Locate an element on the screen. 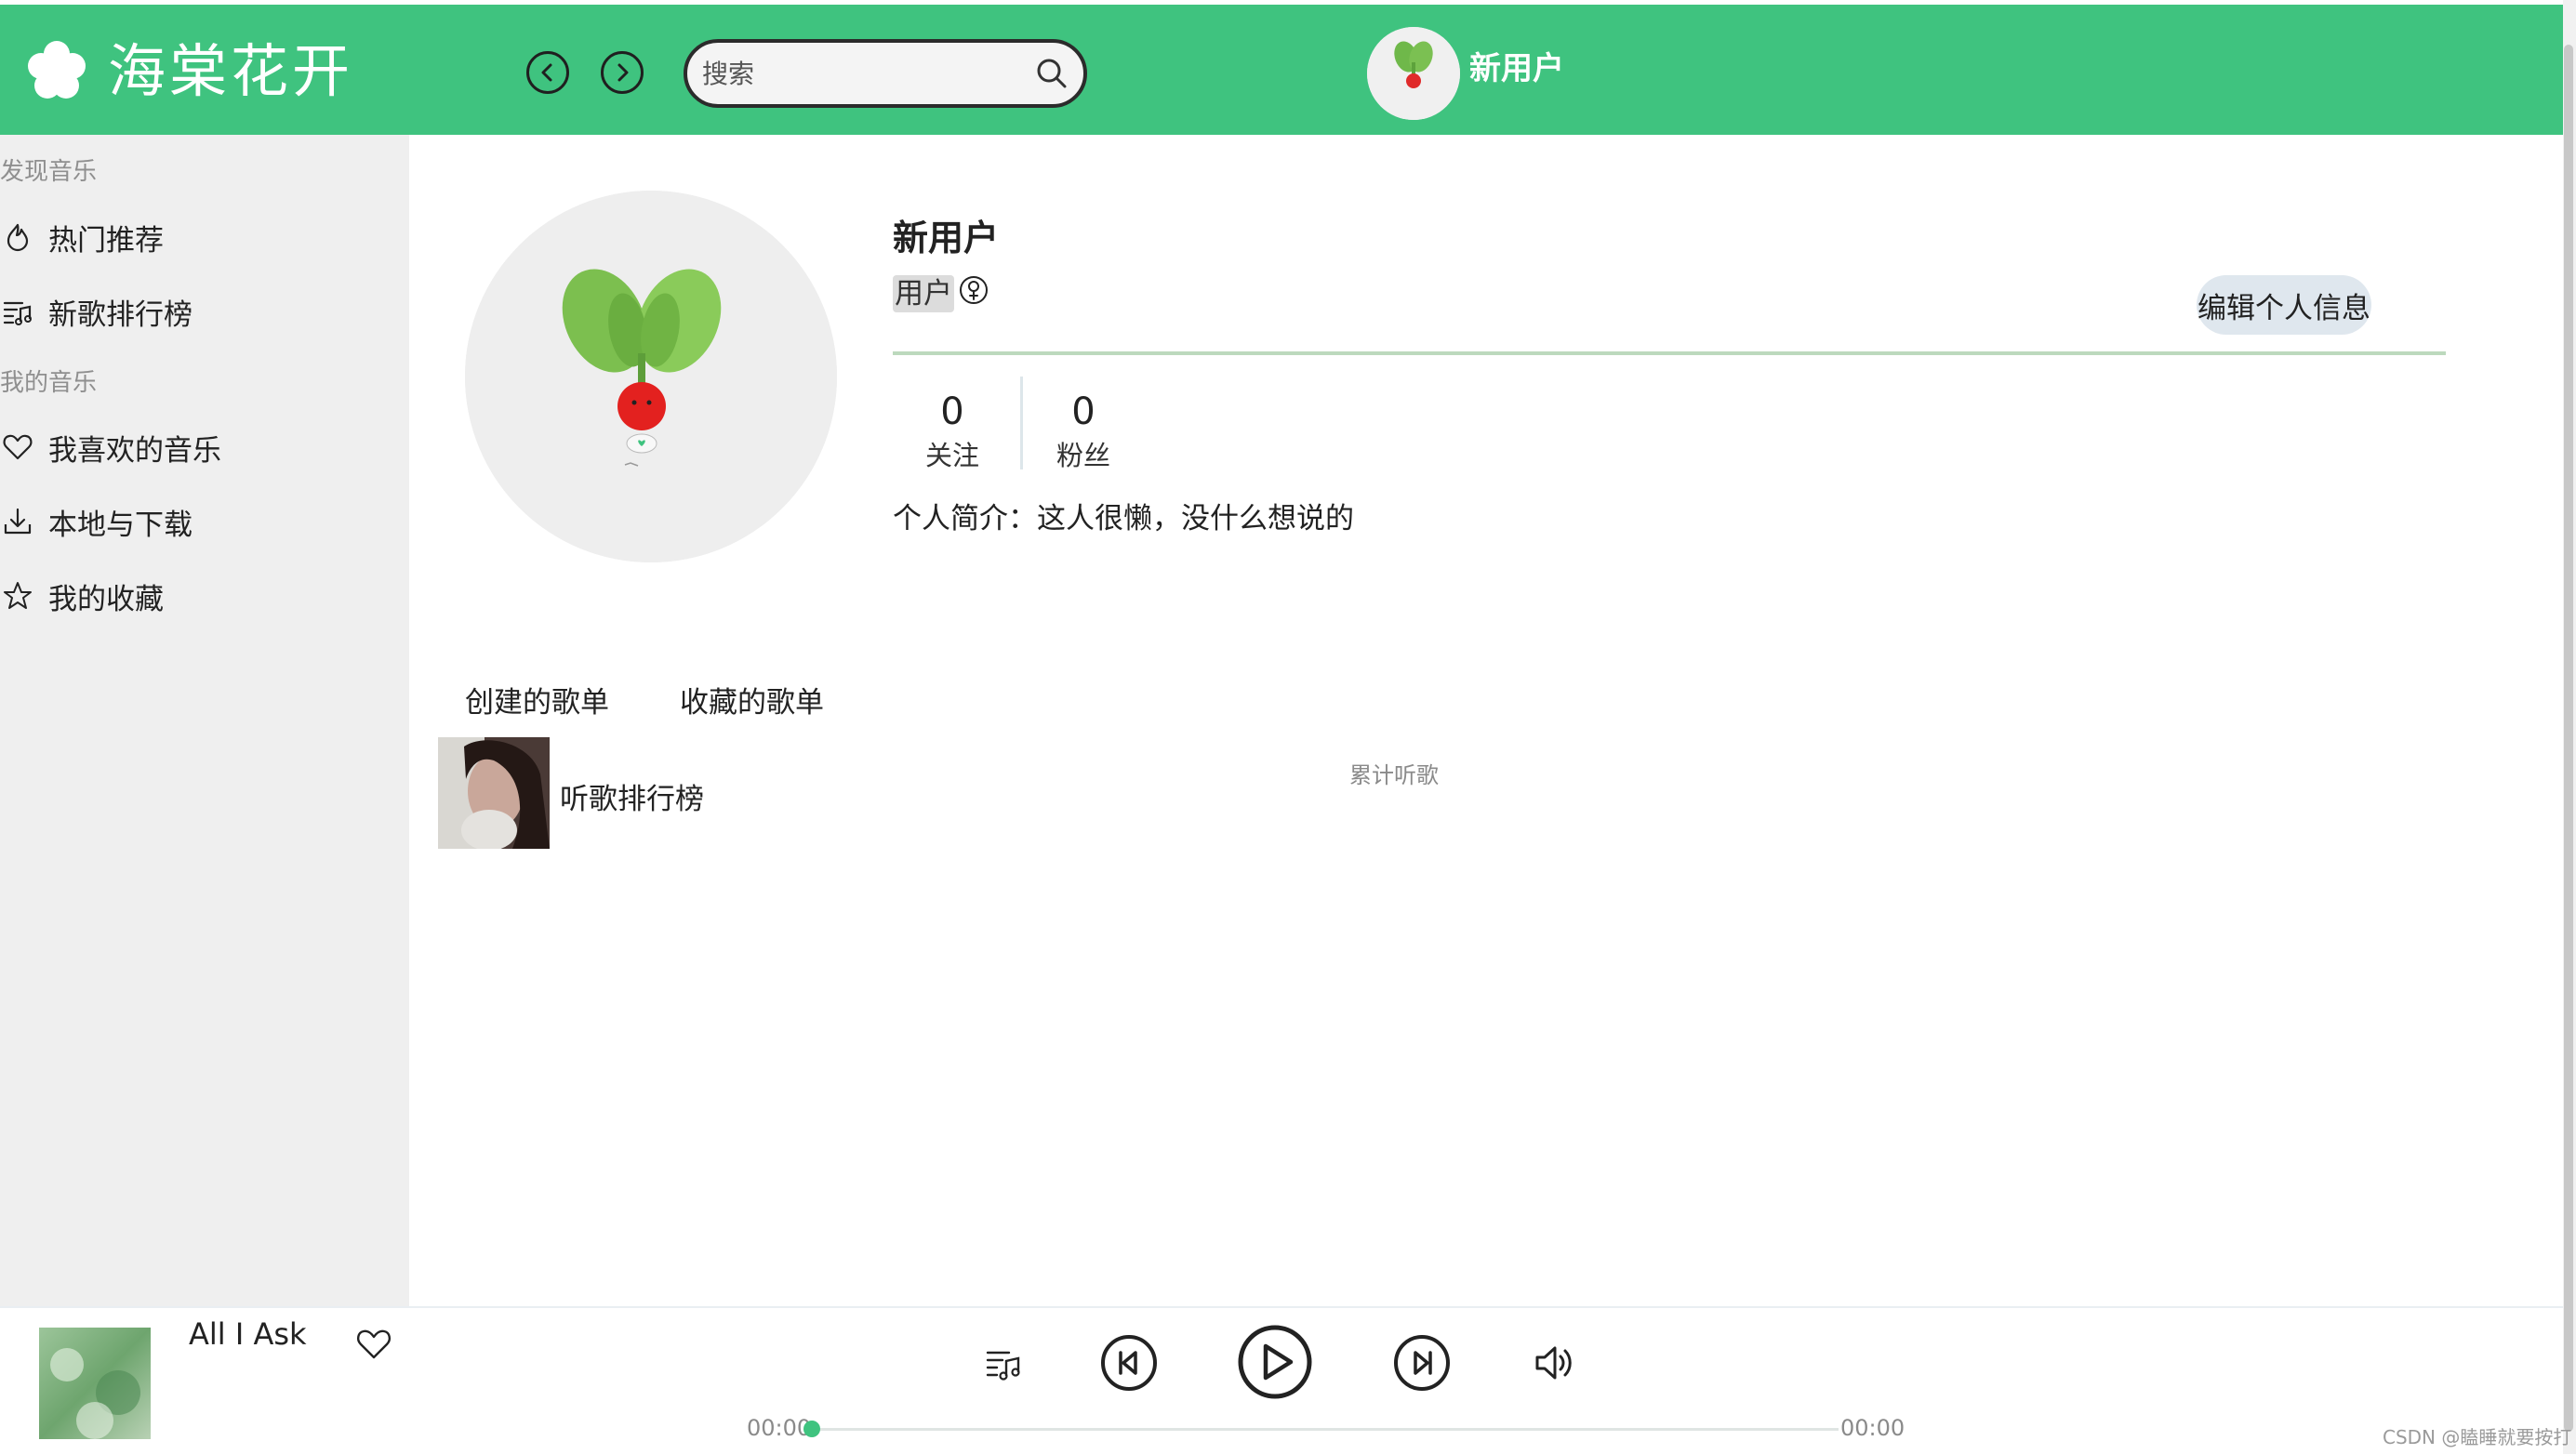 Image resolution: width=2576 pixels, height=1454 pixels. bio: 个人简介：这人很懒，没什么想说的 is located at coordinates (1123, 515).